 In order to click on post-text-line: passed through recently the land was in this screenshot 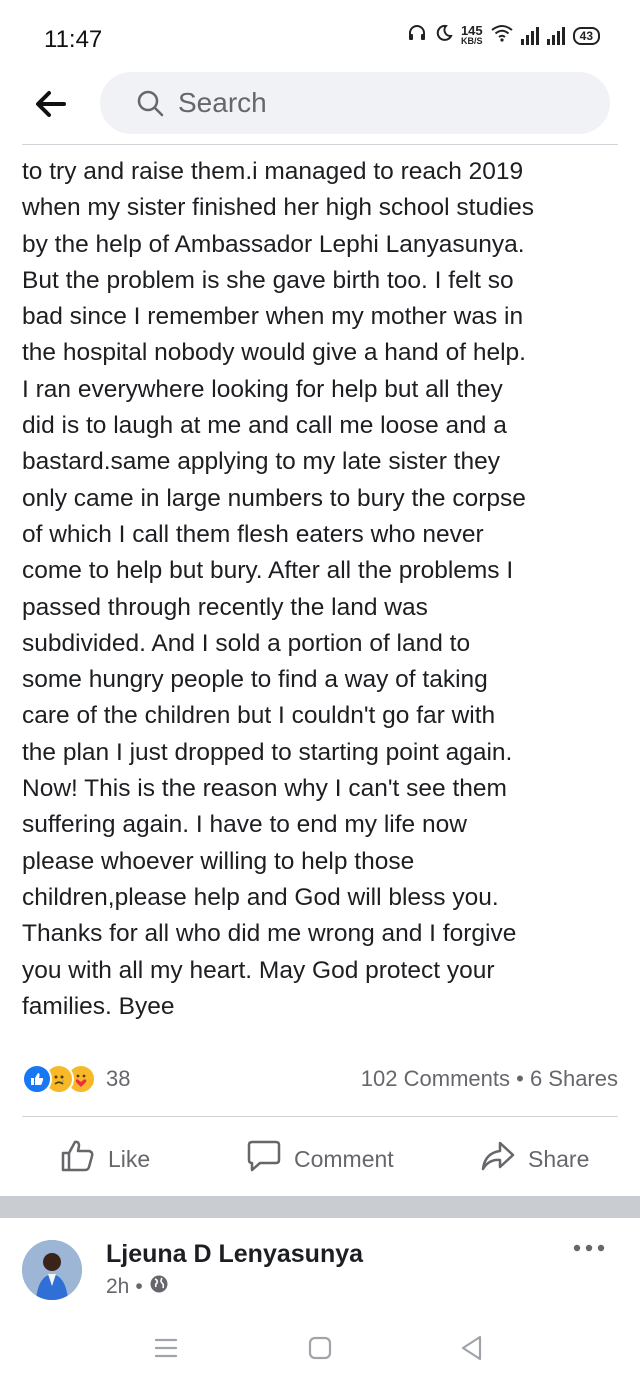, I will do `click(225, 607)`.